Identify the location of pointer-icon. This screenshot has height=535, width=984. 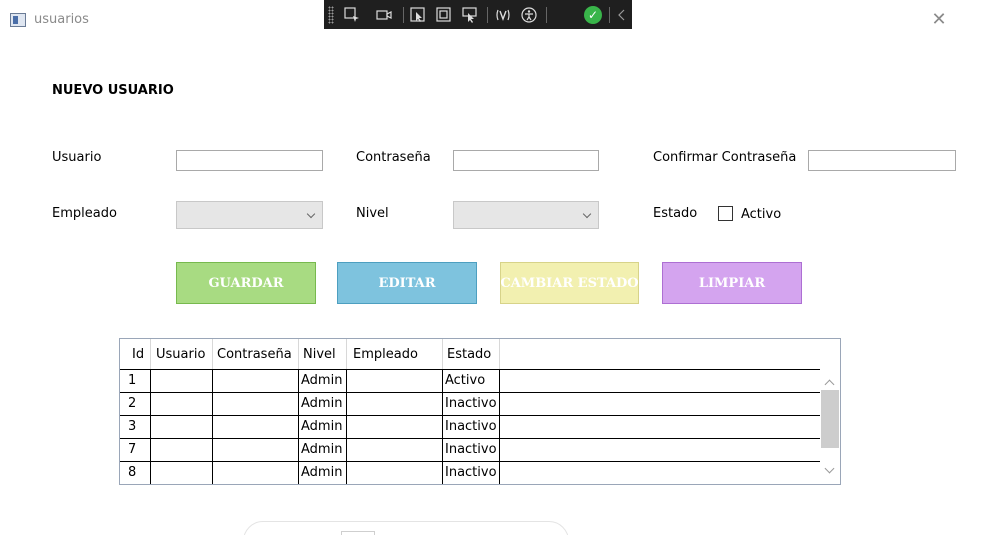
(418, 15).